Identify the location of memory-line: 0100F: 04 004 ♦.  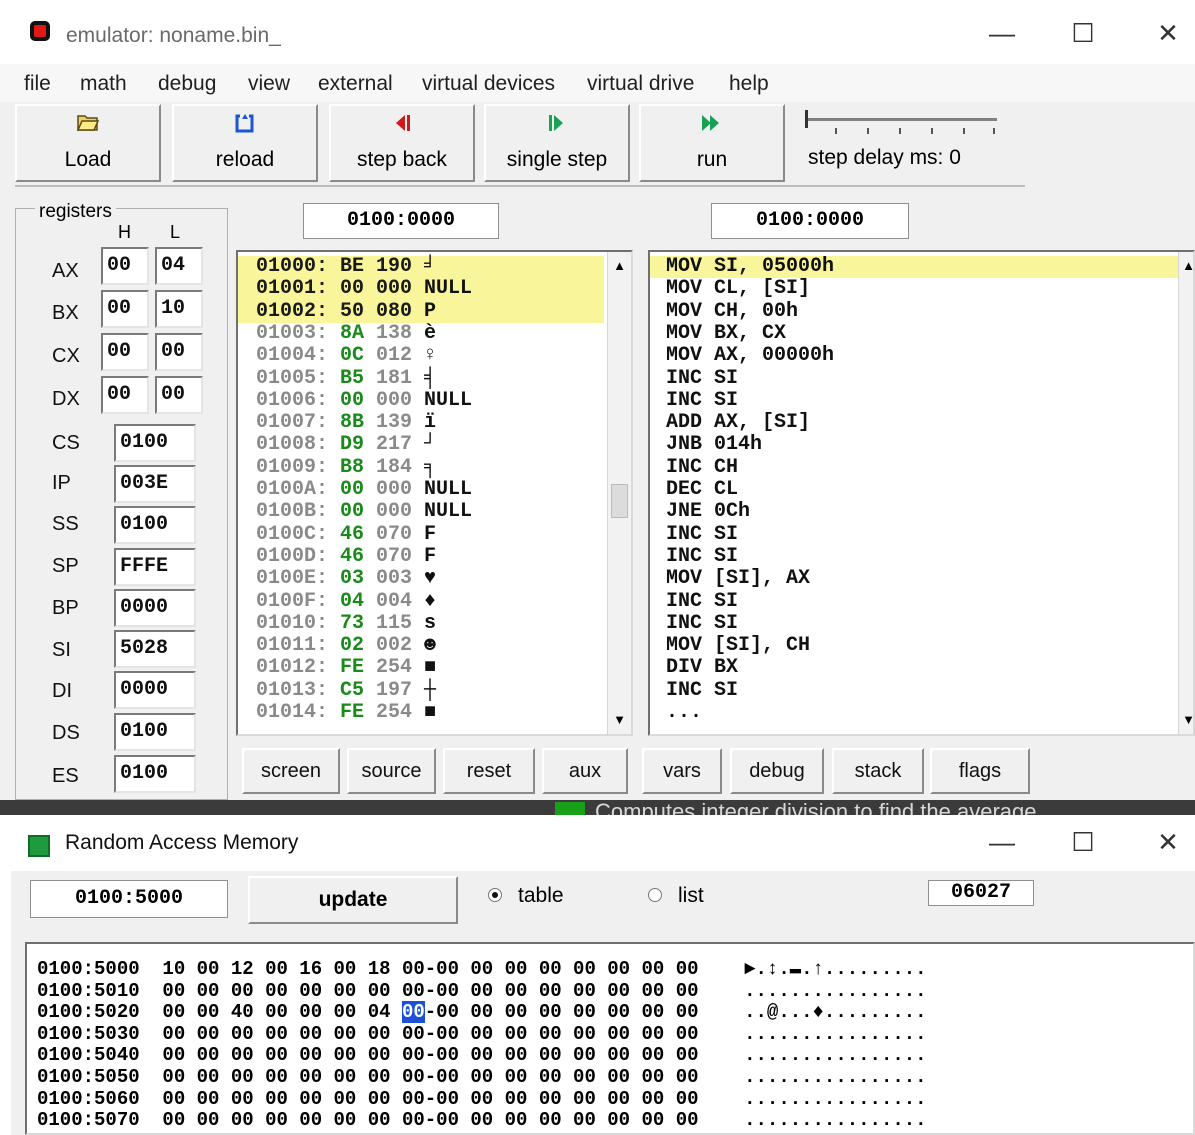
(346, 601).